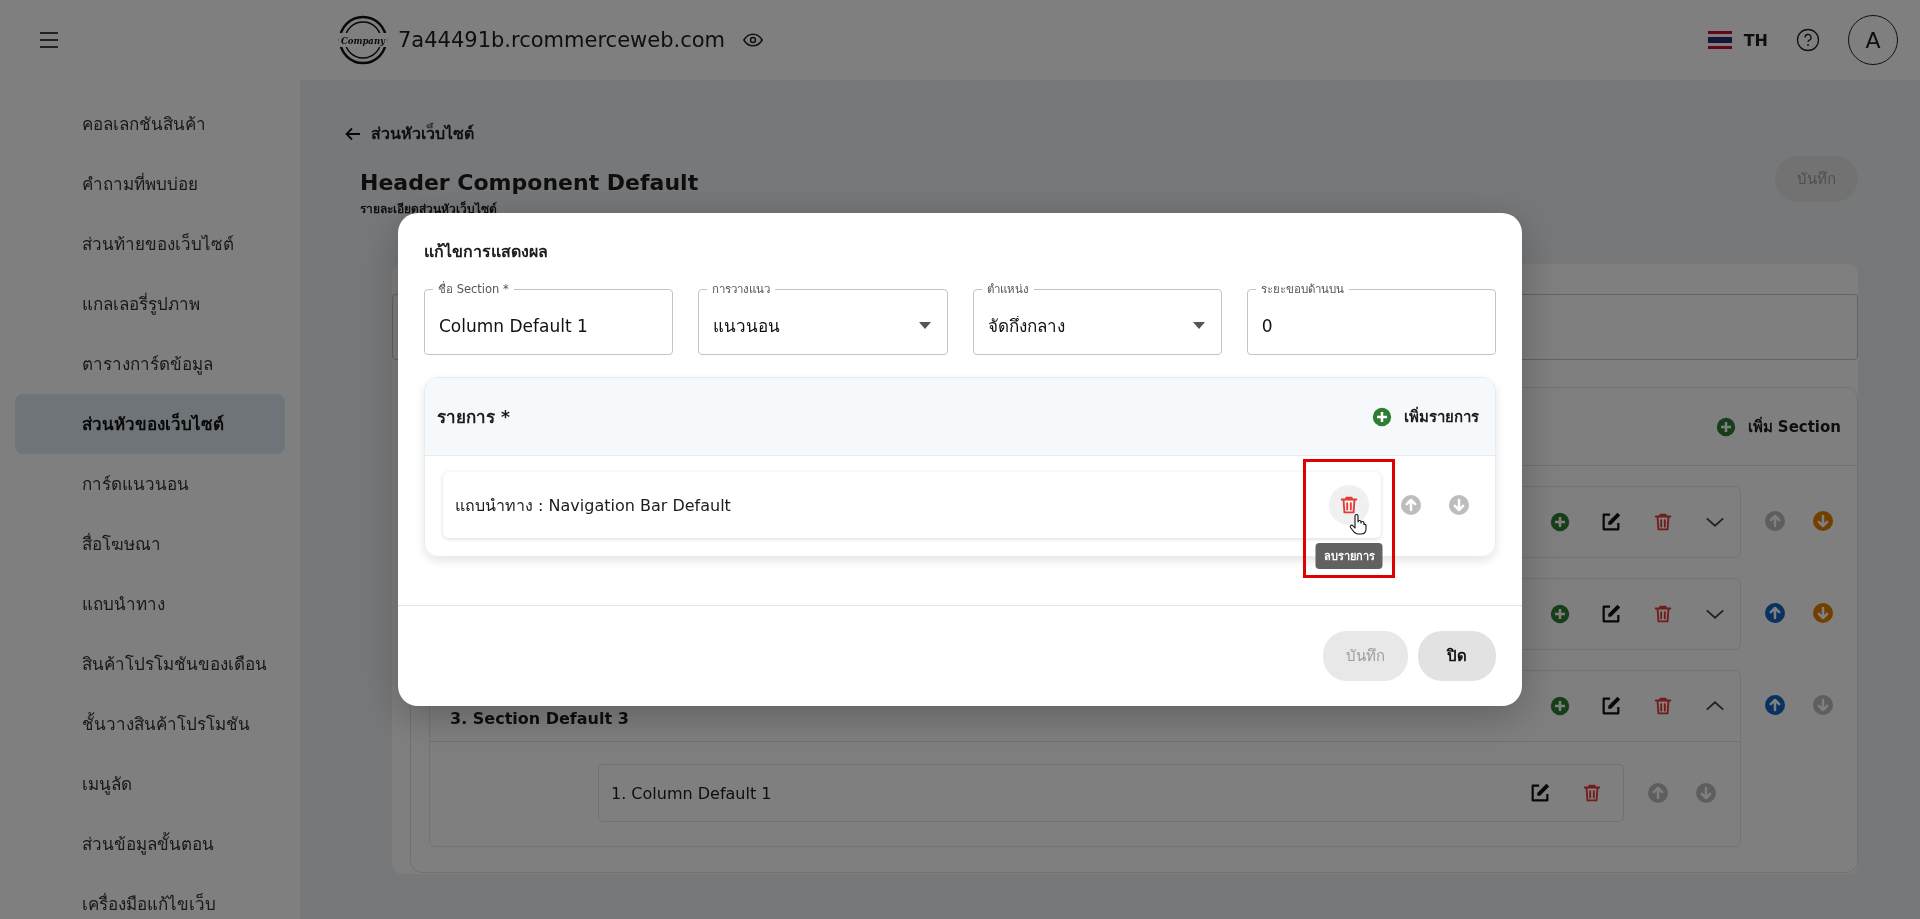 The height and width of the screenshot is (919, 1920). What do you see at coordinates (150, 184) in the screenshot?
I see `sidebar-item: คำถามที่พบบ่อย` at bounding box center [150, 184].